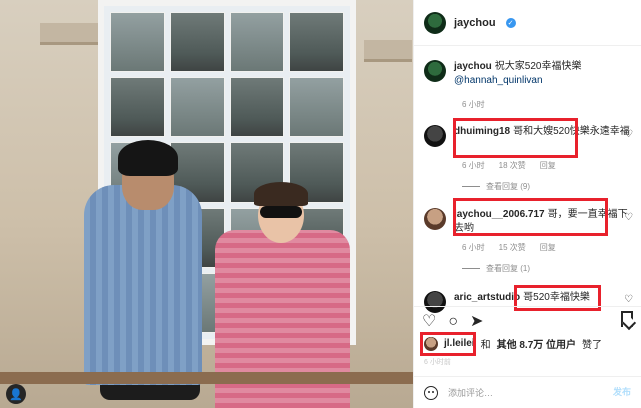  Describe the element at coordinates (148, 158) in the screenshot. I see `man-figure-cap` at that location.